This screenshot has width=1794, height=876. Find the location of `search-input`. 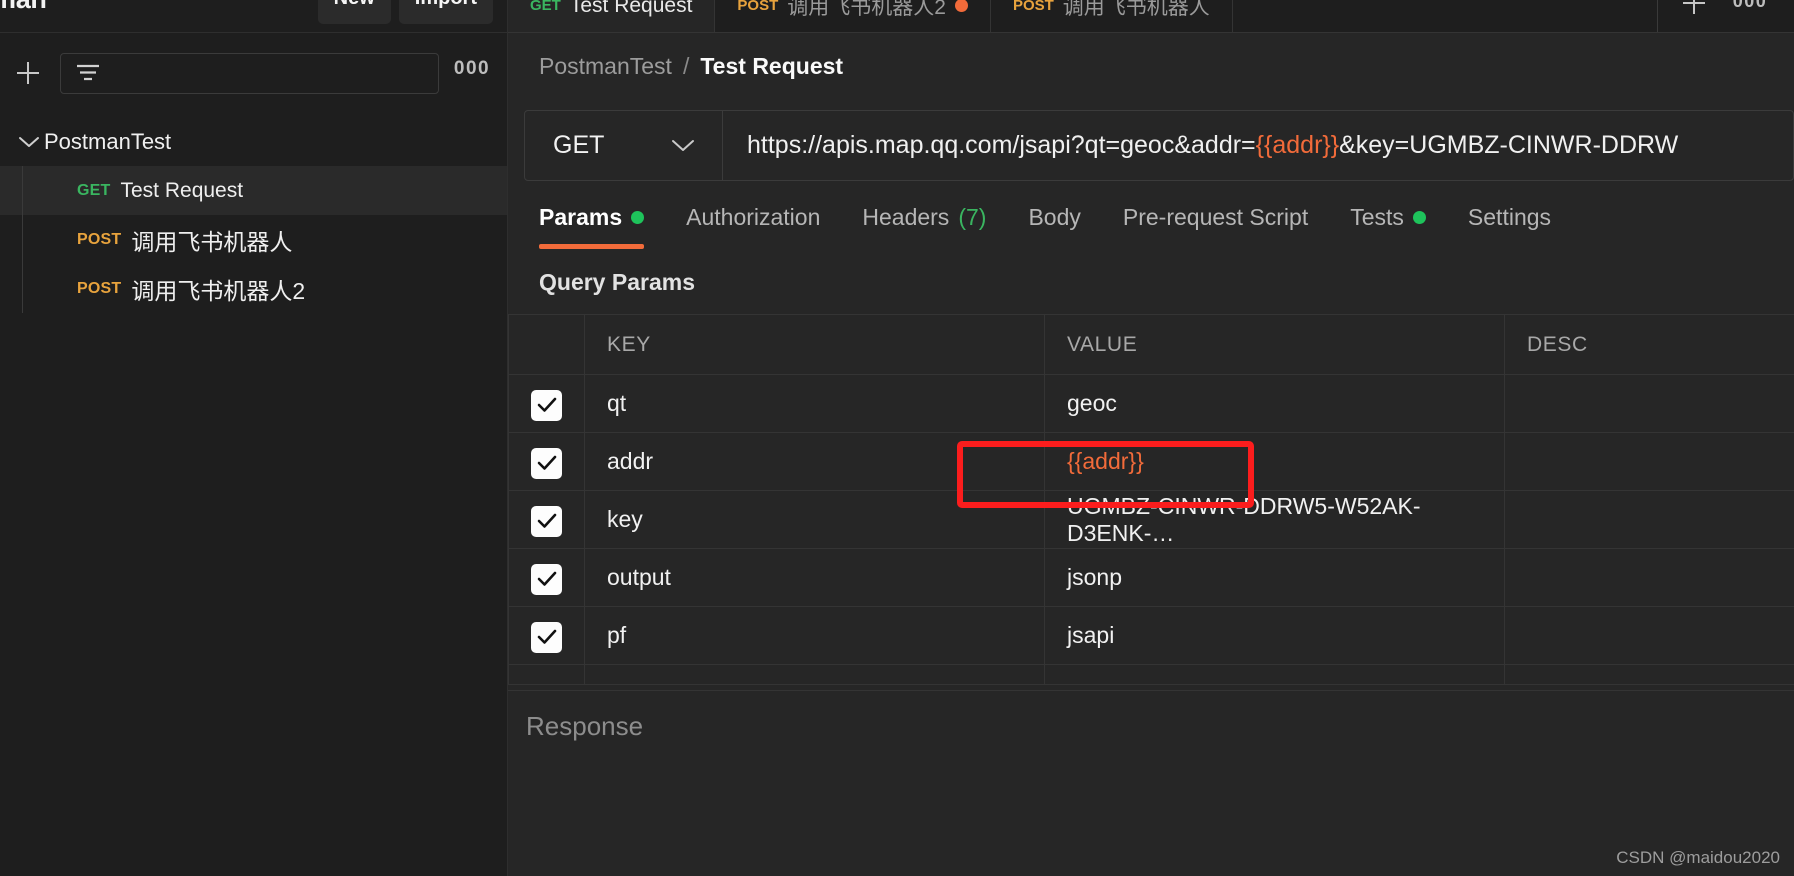

search-input is located at coordinates (249, 73).